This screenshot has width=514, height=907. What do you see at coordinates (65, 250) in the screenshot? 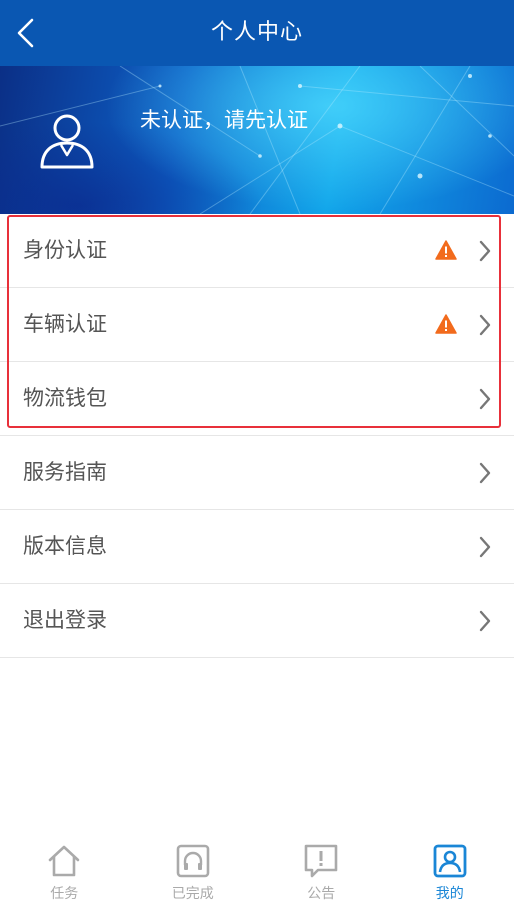
I see `menu-item-label: 身份认证` at bounding box center [65, 250].